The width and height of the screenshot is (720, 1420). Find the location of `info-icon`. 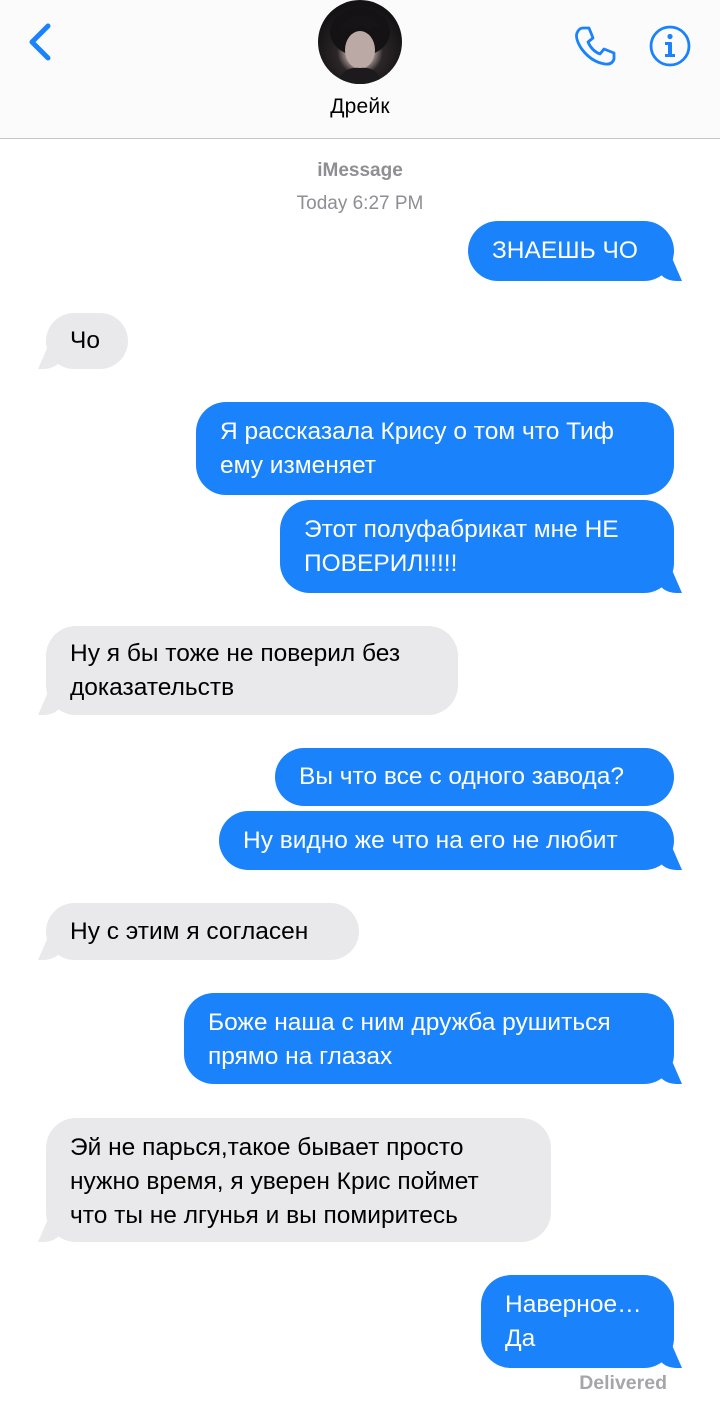

info-icon is located at coordinates (670, 46).